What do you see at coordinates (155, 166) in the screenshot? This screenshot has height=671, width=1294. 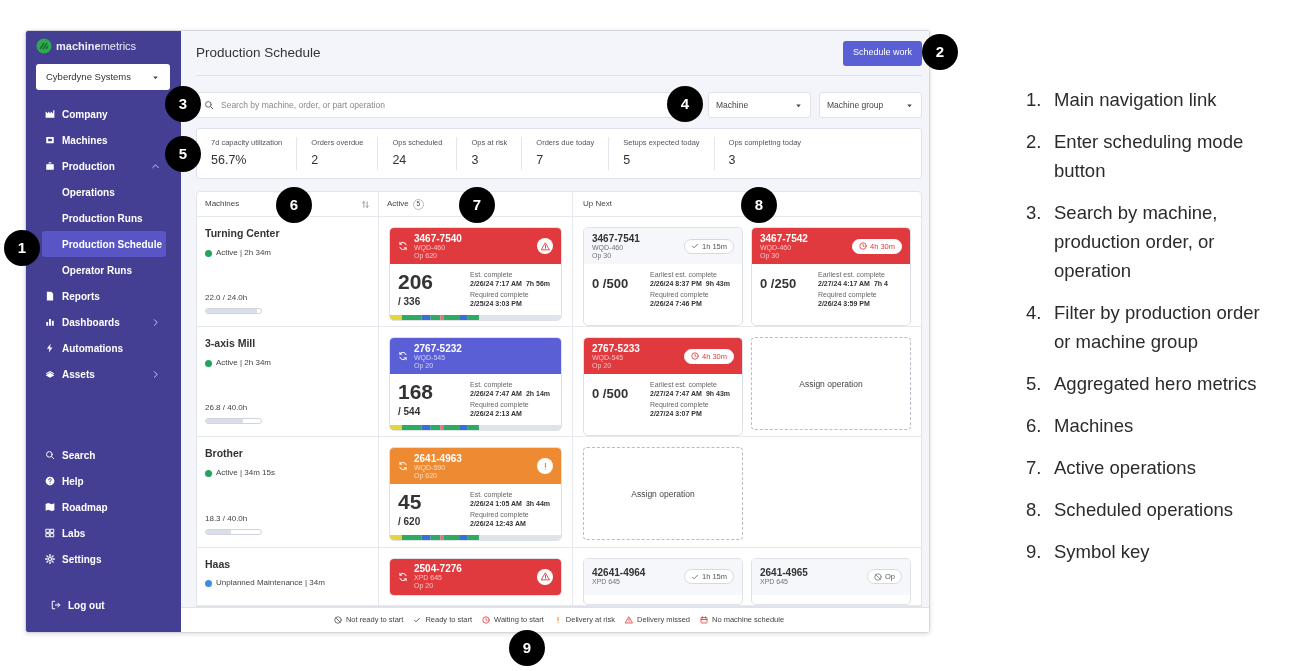 I see `chevron-up-icon` at bounding box center [155, 166].